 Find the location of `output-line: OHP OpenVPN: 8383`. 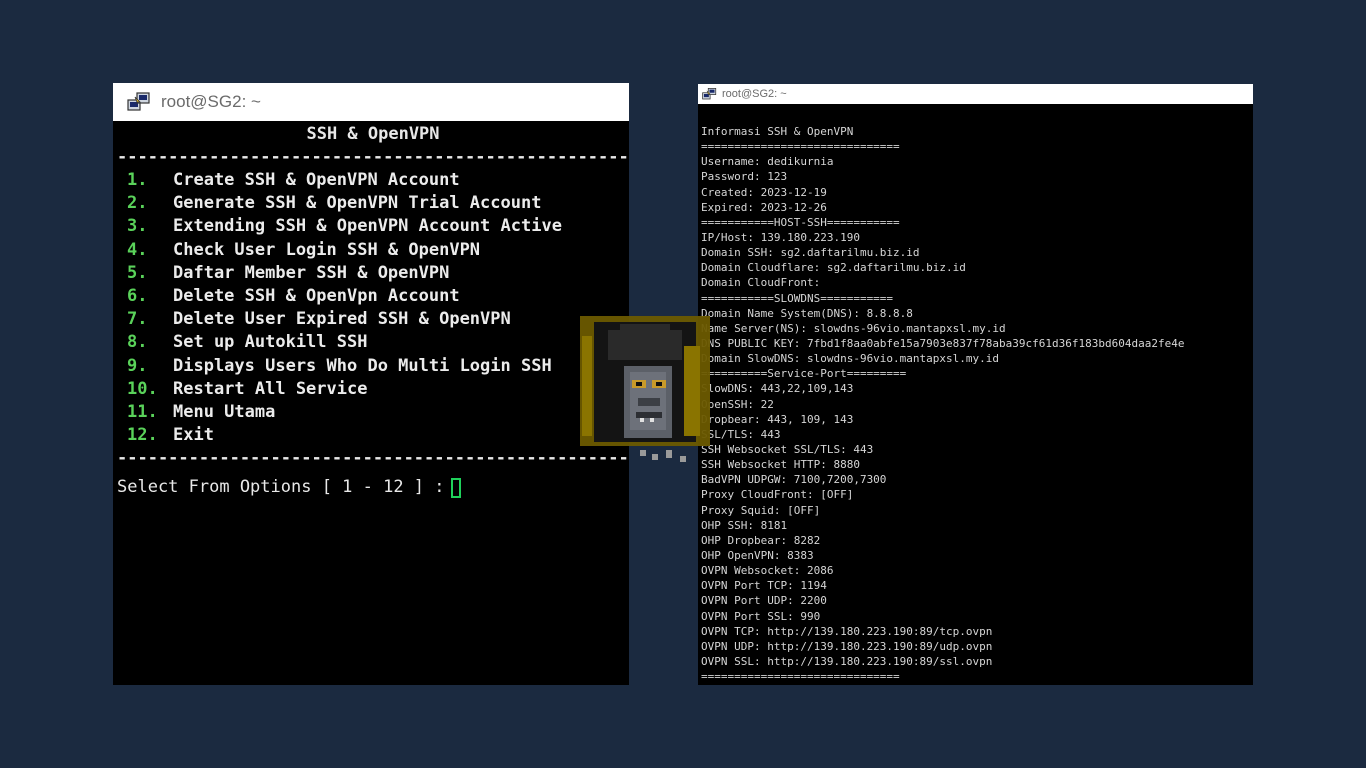

output-line: OHP OpenVPN: 8383 is located at coordinates (757, 555).